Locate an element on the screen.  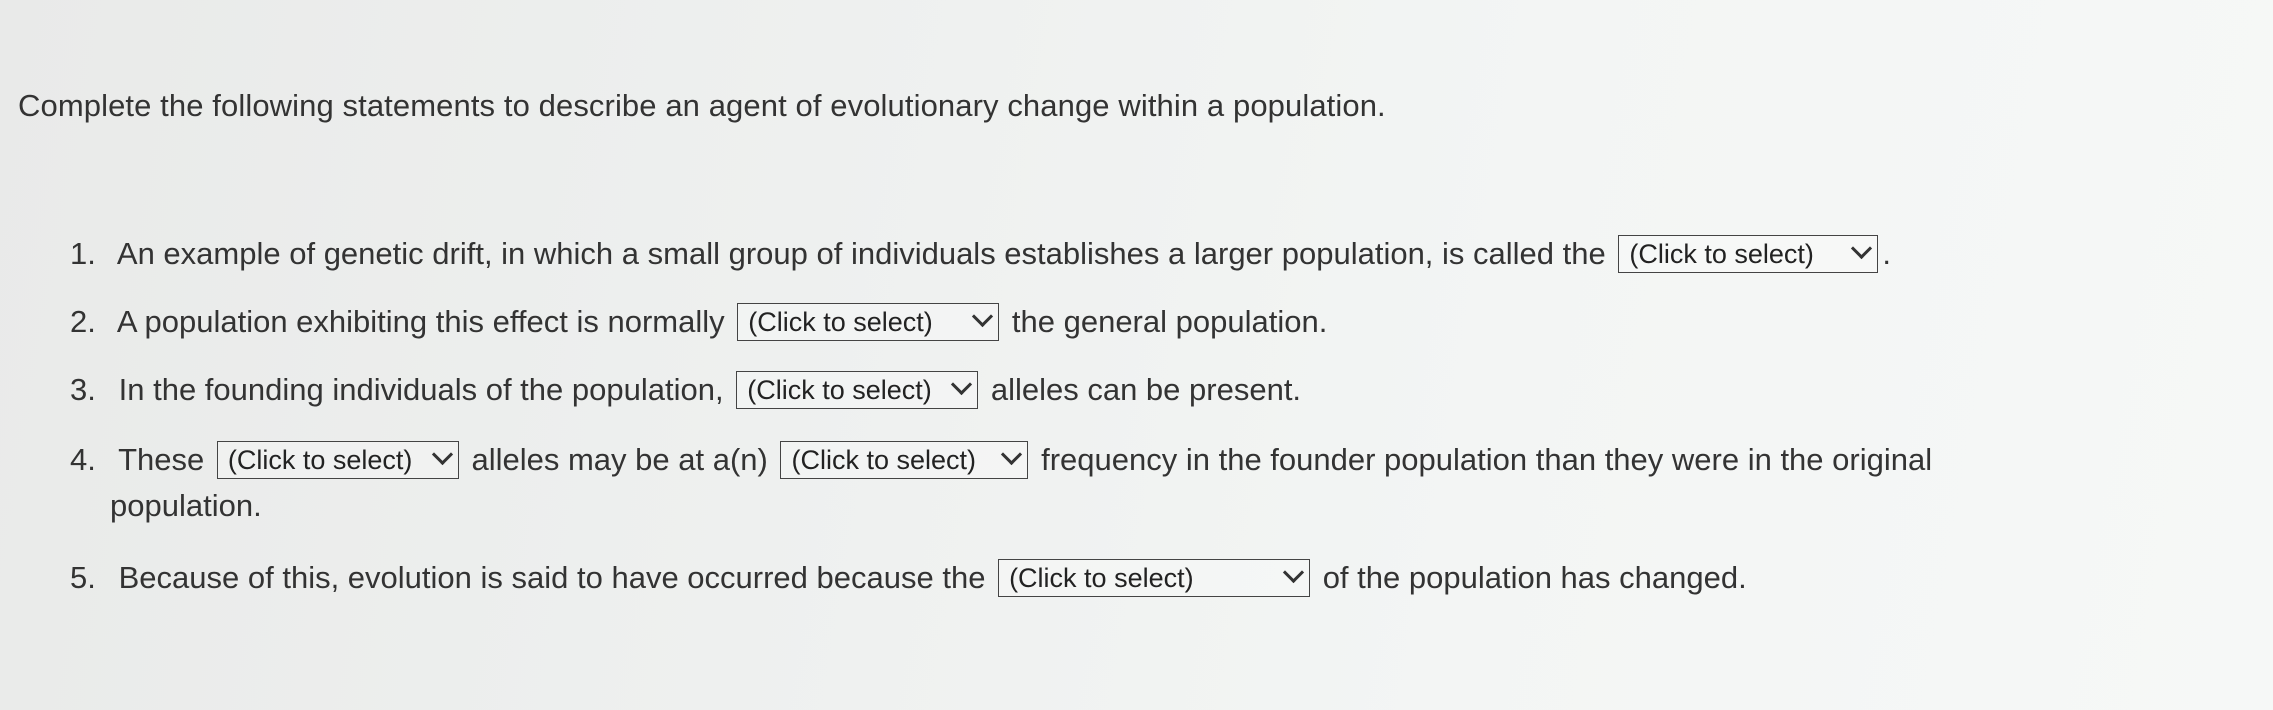
statement-number: 2. is located at coordinates (83, 321).